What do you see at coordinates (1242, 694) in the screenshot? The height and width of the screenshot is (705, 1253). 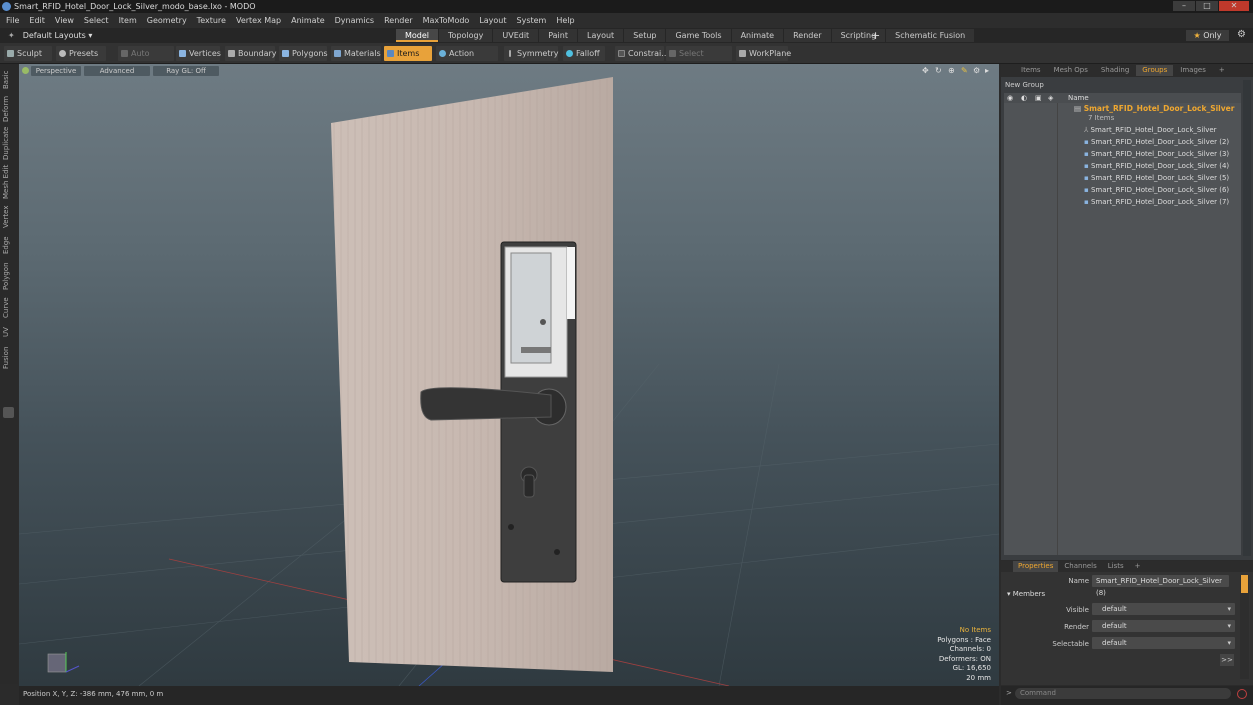 I see `record-icon` at bounding box center [1242, 694].